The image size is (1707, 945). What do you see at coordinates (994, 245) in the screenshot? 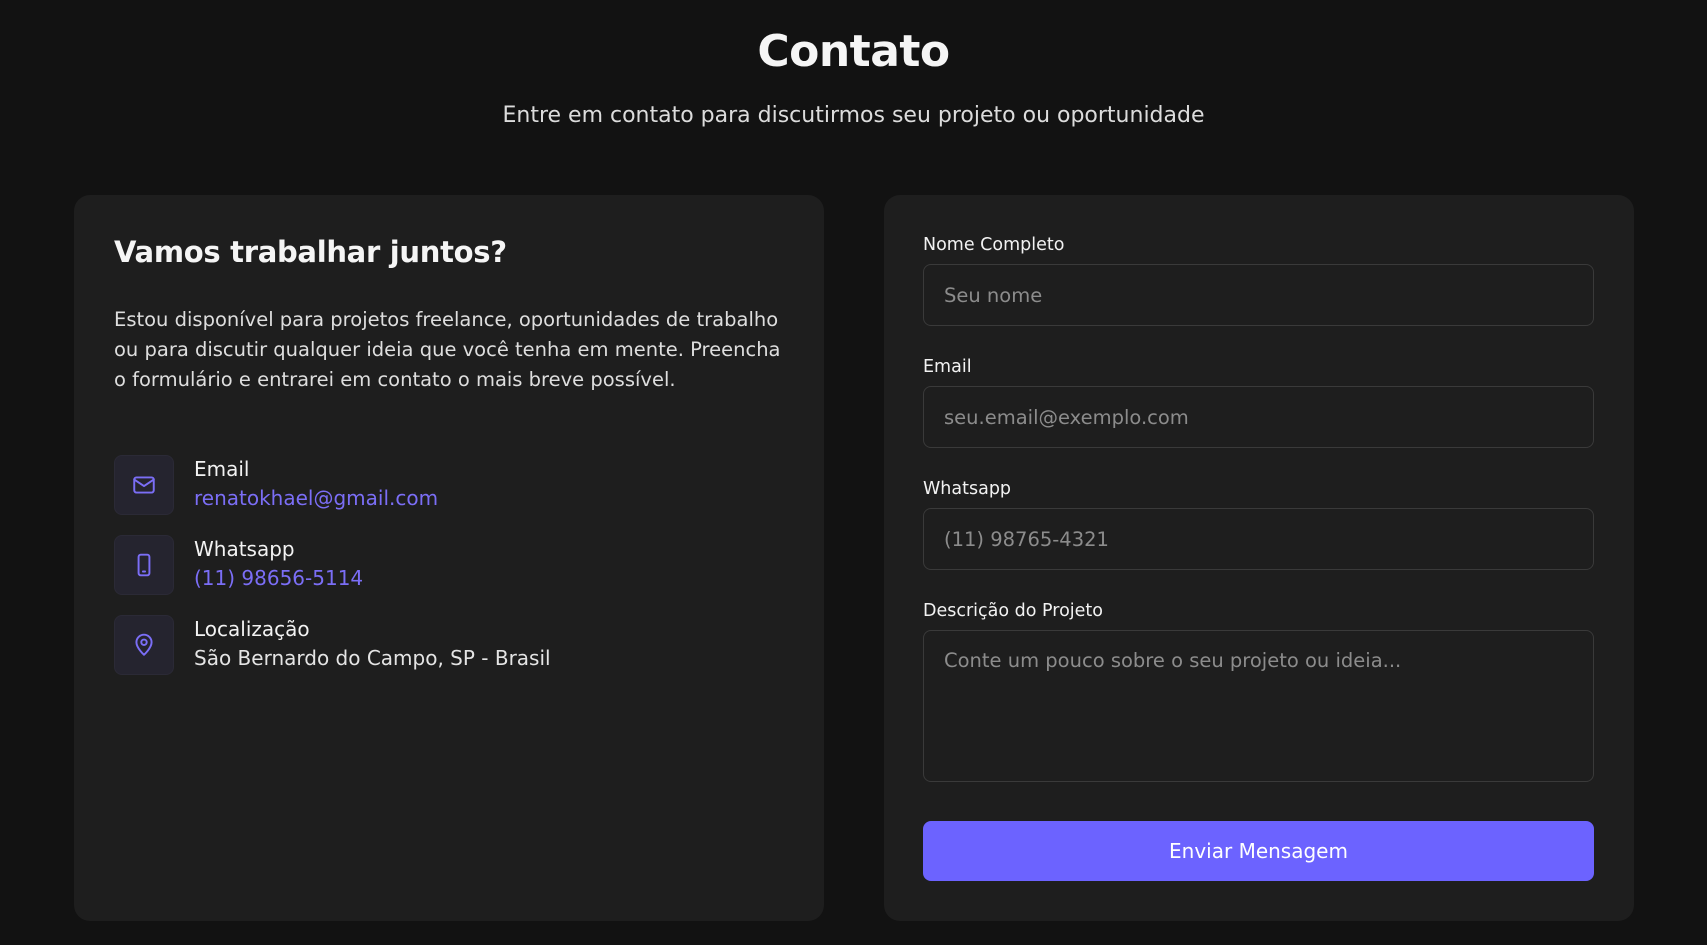
I see `name-label: Nome Completo` at bounding box center [994, 245].